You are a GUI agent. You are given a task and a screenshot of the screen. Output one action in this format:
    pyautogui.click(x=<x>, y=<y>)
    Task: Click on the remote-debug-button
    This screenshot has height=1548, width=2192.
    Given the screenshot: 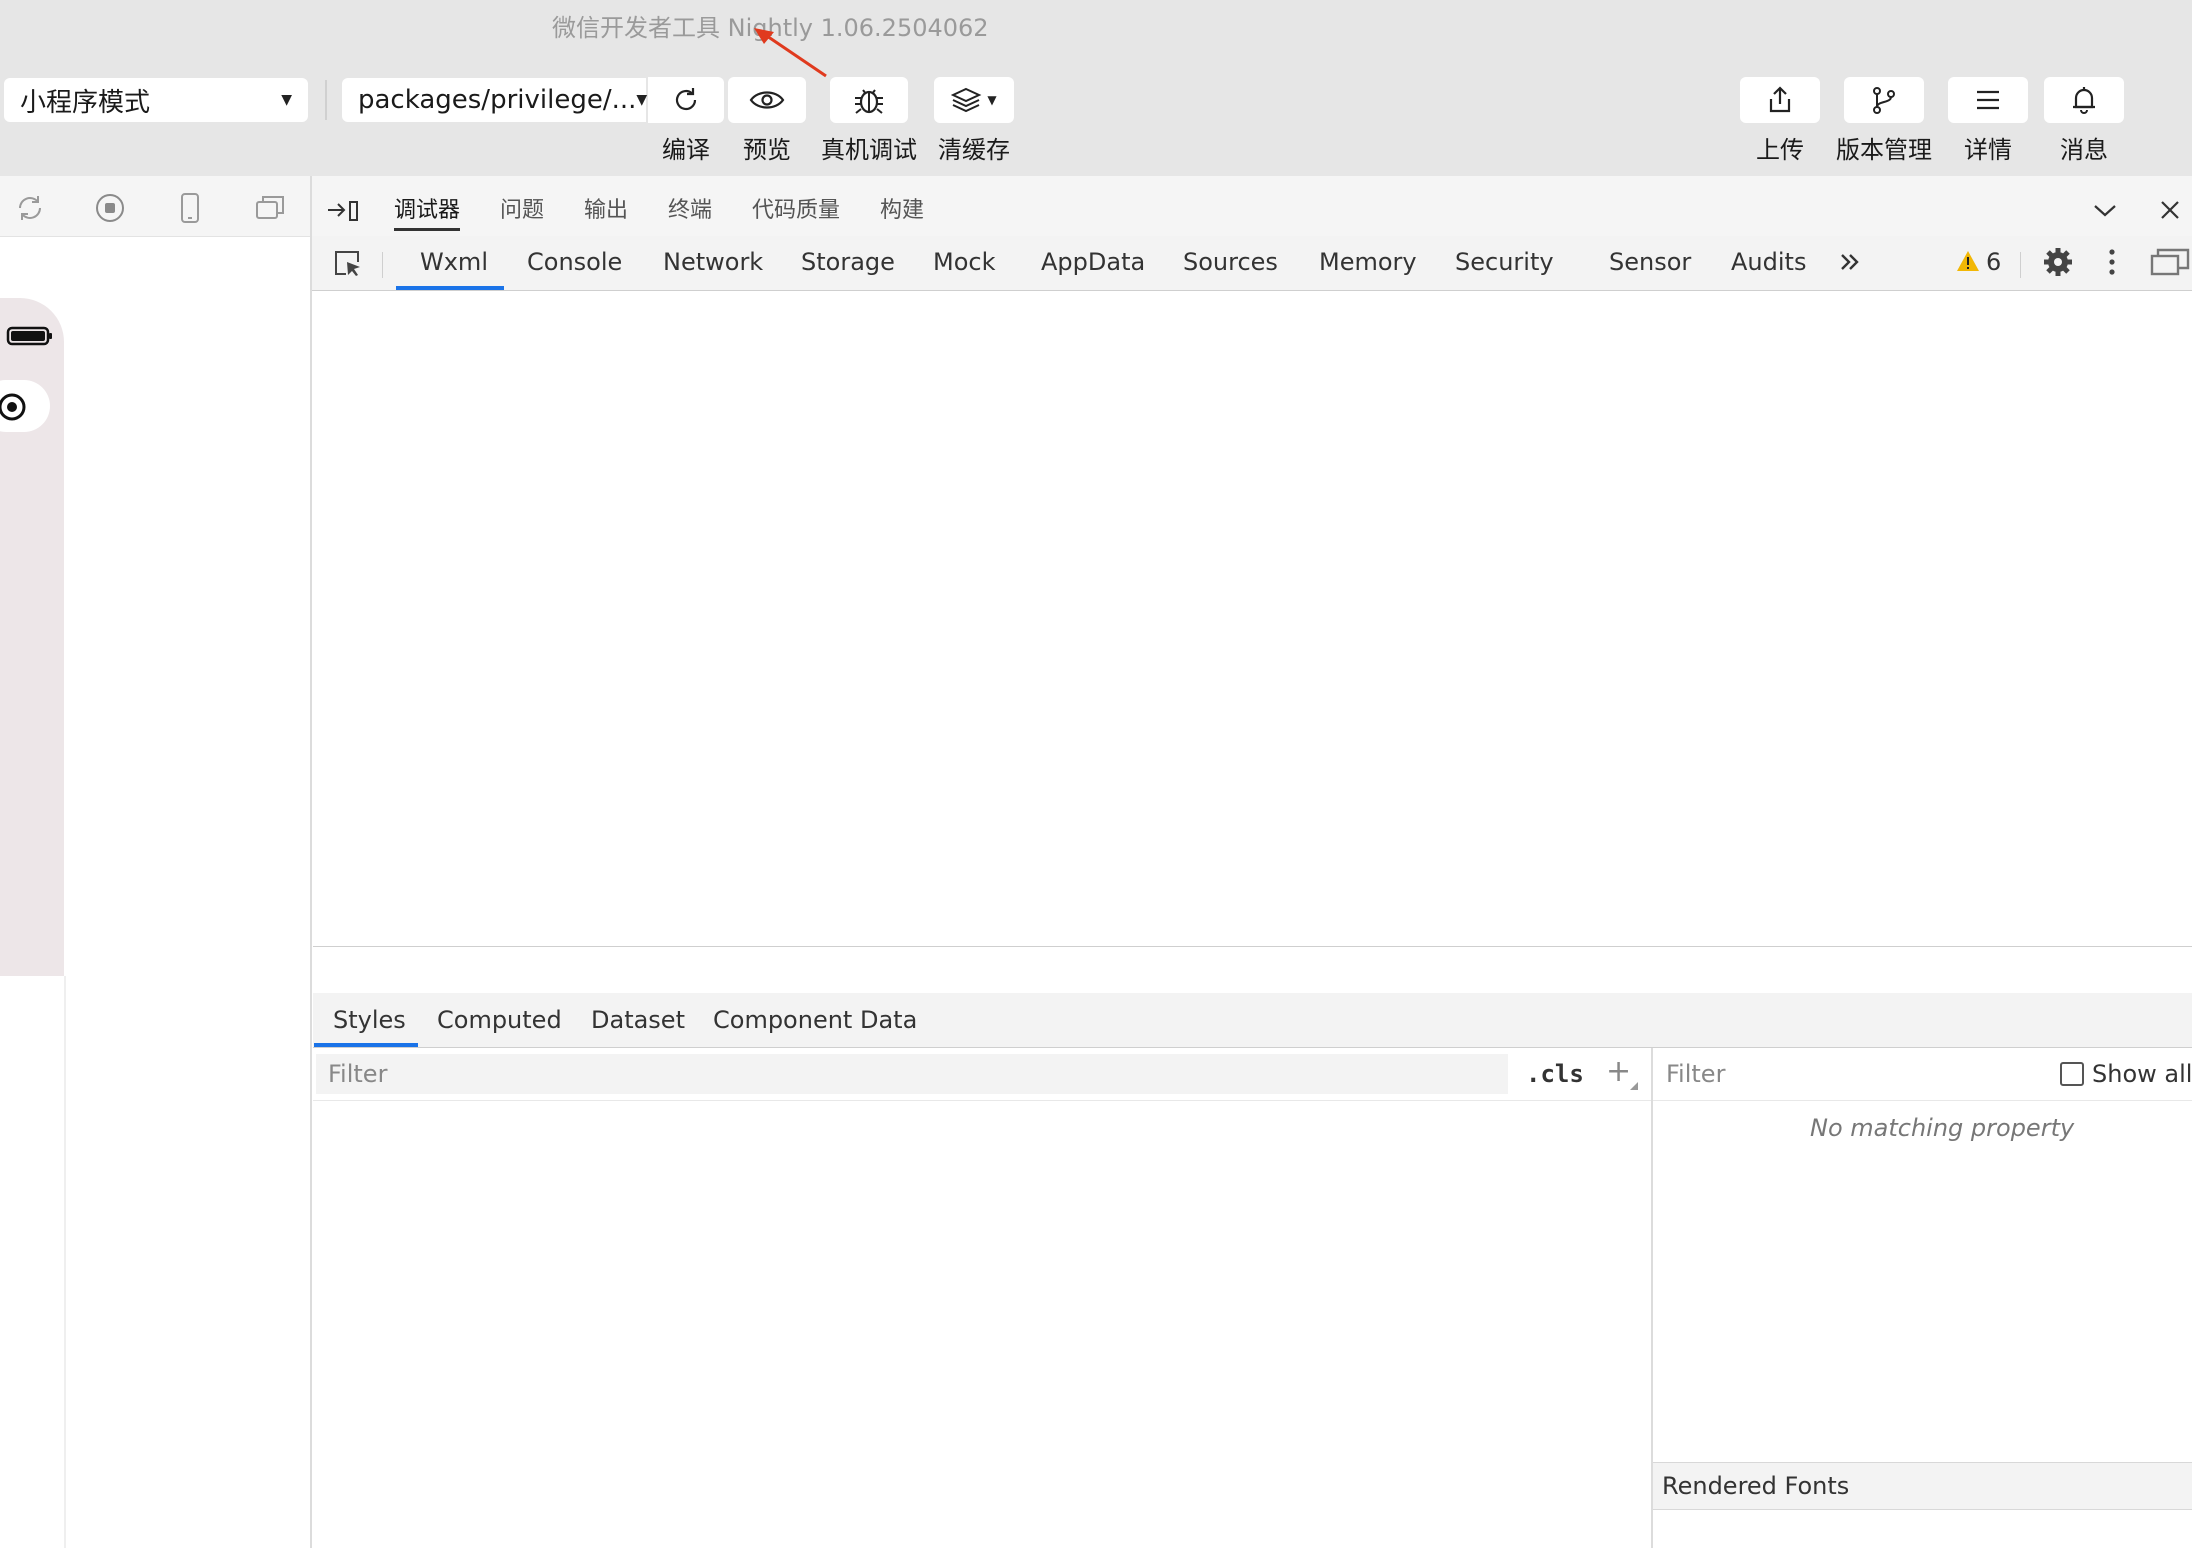 What is the action you would take?
    pyautogui.click(x=869, y=100)
    